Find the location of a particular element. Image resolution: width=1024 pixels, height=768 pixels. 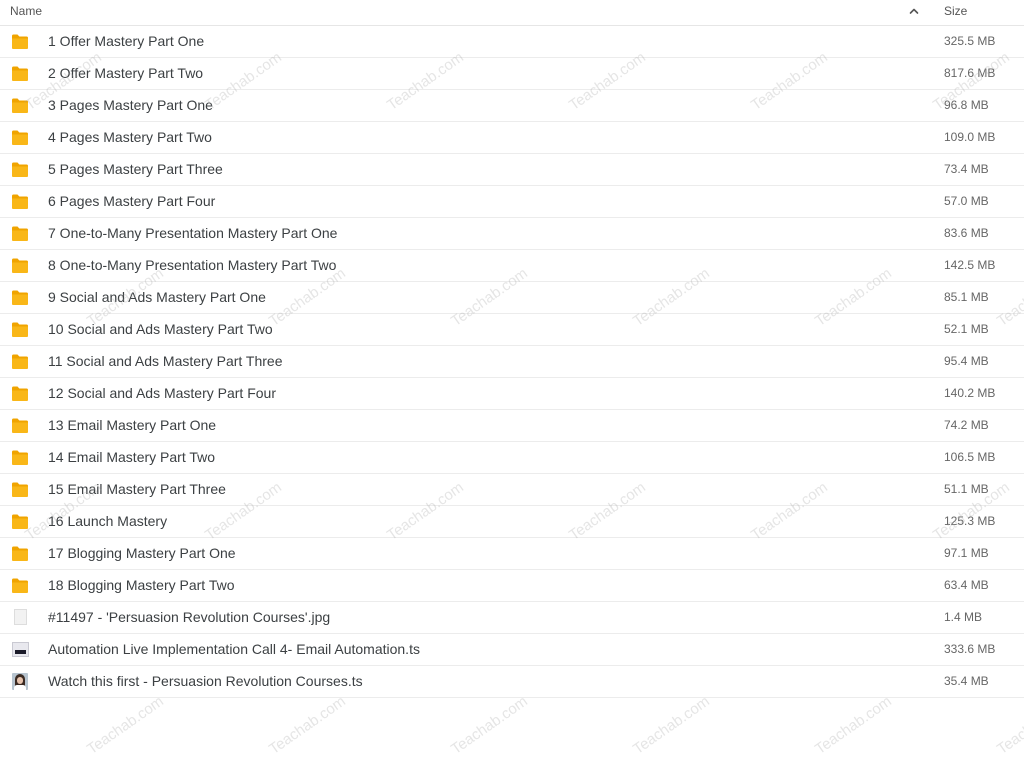

file-row: 9 Social and Ads Mastery Part One 85.1 MB is located at coordinates (512, 298).